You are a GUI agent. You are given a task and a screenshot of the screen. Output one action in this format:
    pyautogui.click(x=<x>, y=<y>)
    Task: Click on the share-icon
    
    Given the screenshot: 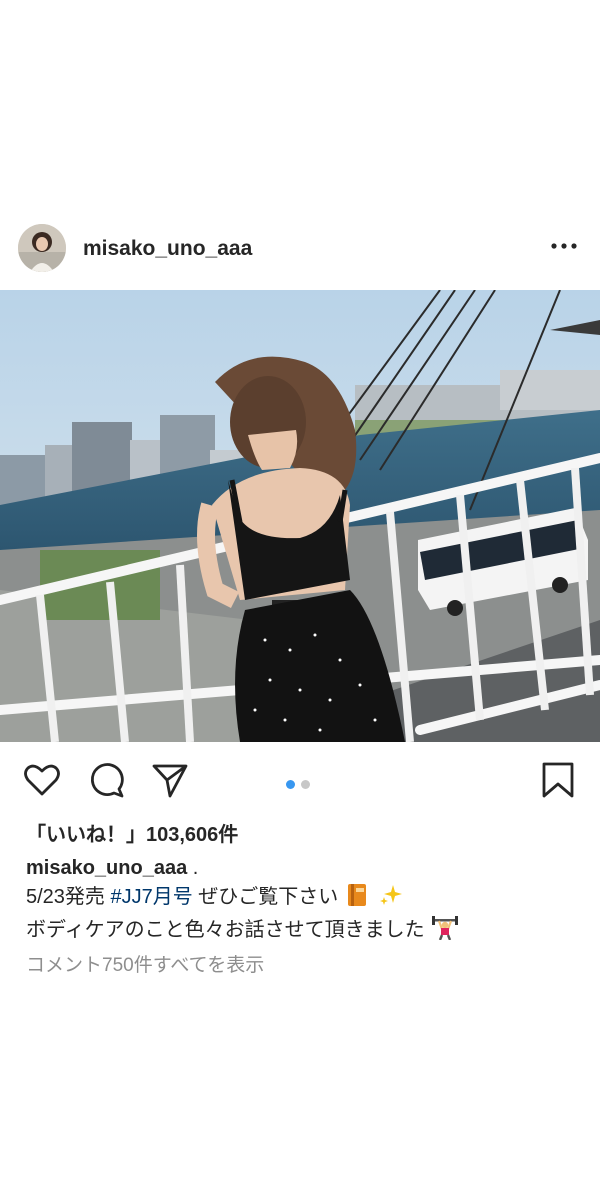 What is the action you would take?
    pyautogui.click(x=170, y=780)
    